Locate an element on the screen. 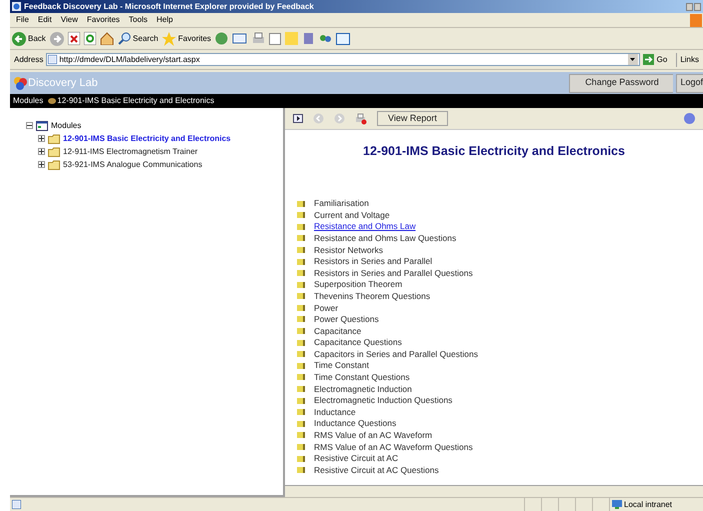 The width and height of the screenshot is (703, 511). logo-icon is located at coordinates (20, 83).